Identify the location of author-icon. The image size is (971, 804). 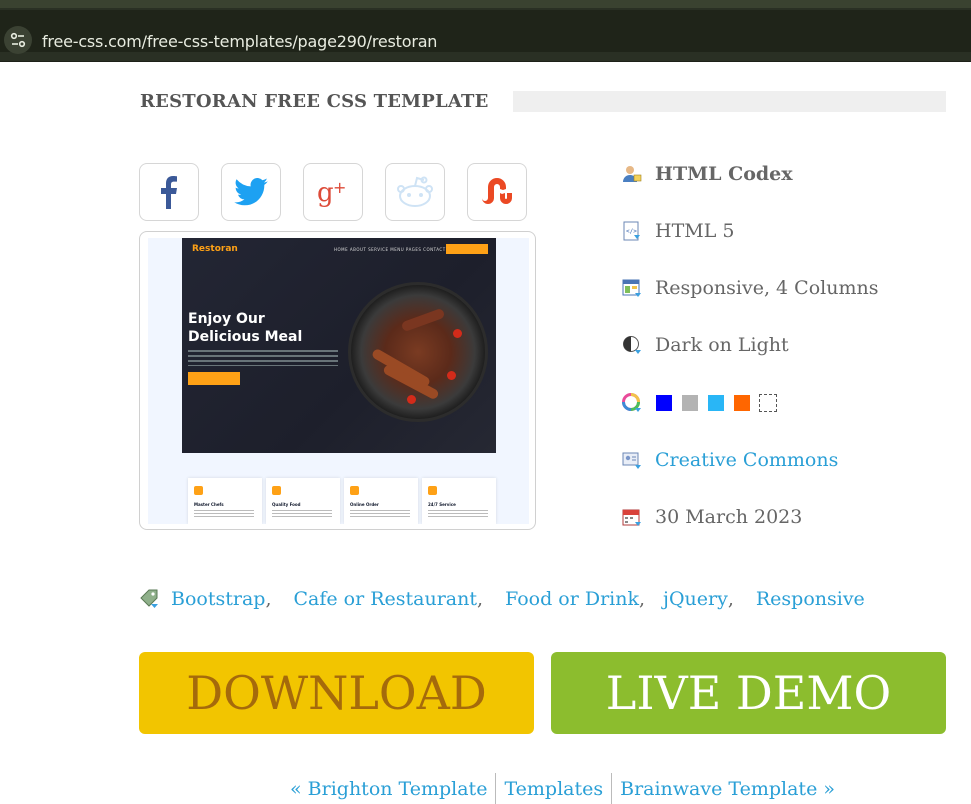
(632, 174).